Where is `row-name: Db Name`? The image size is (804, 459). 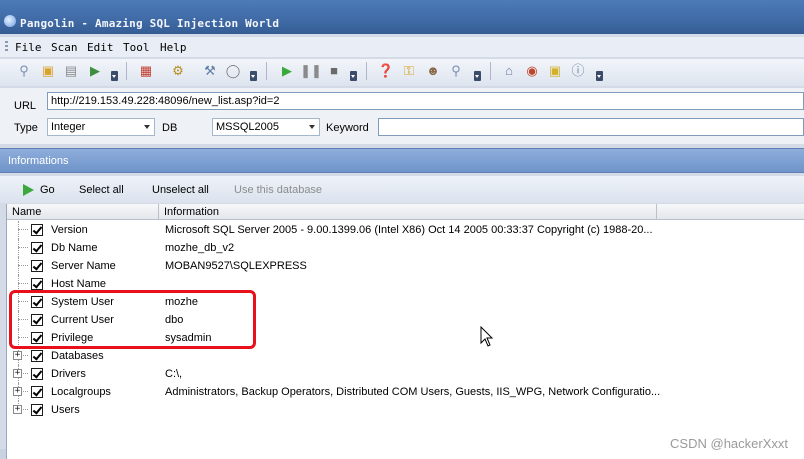 row-name: Db Name is located at coordinates (74, 248).